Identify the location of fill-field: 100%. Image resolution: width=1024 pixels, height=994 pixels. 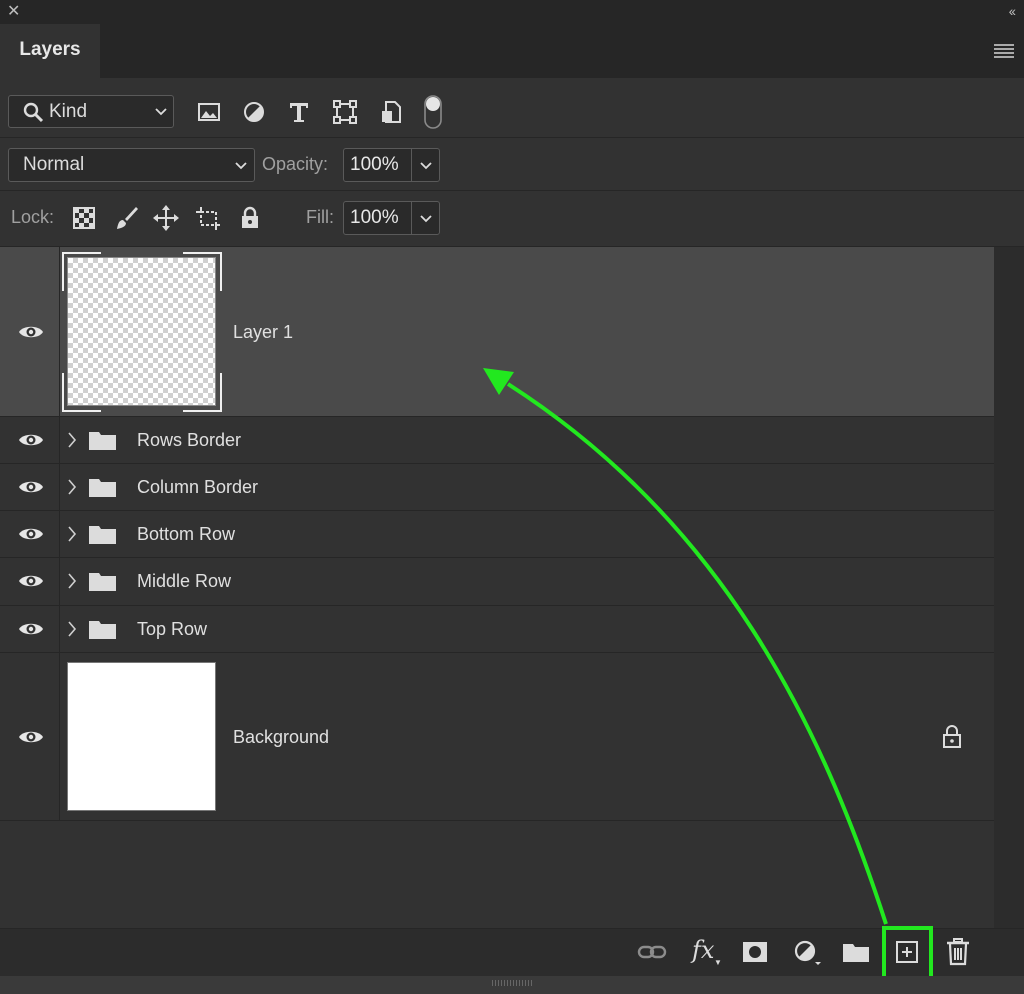
(391, 218).